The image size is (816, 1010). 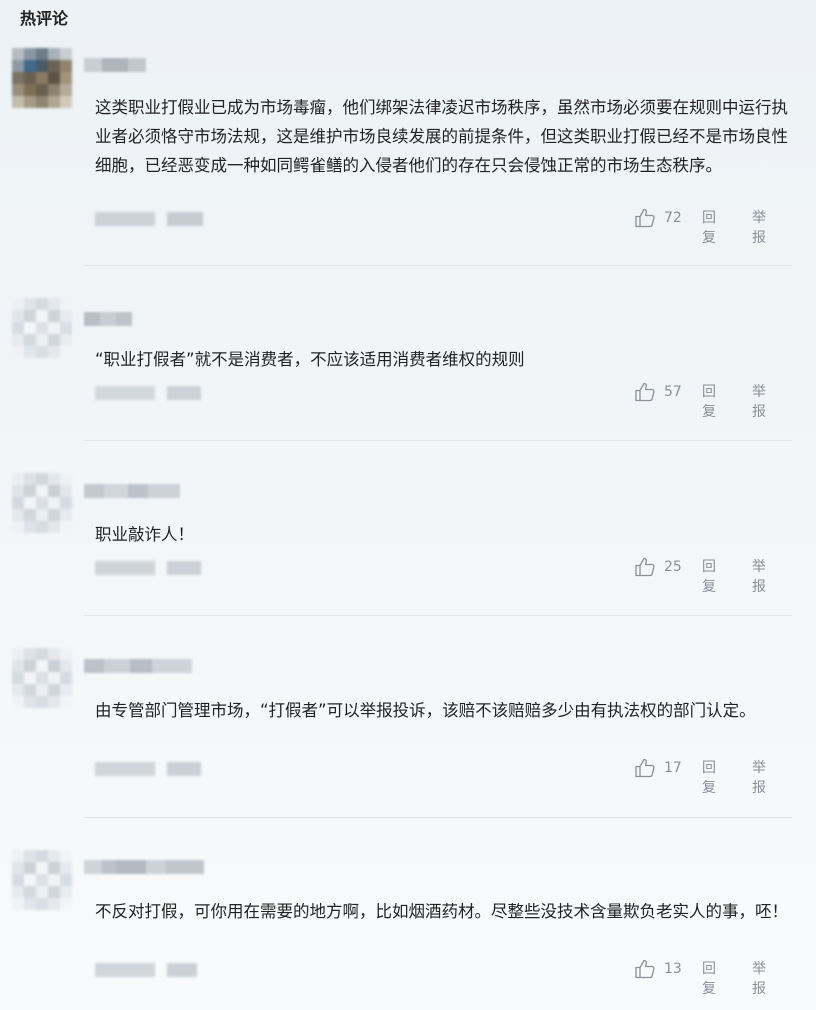 I want to click on like-count: 25, so click(x=673, y=567).